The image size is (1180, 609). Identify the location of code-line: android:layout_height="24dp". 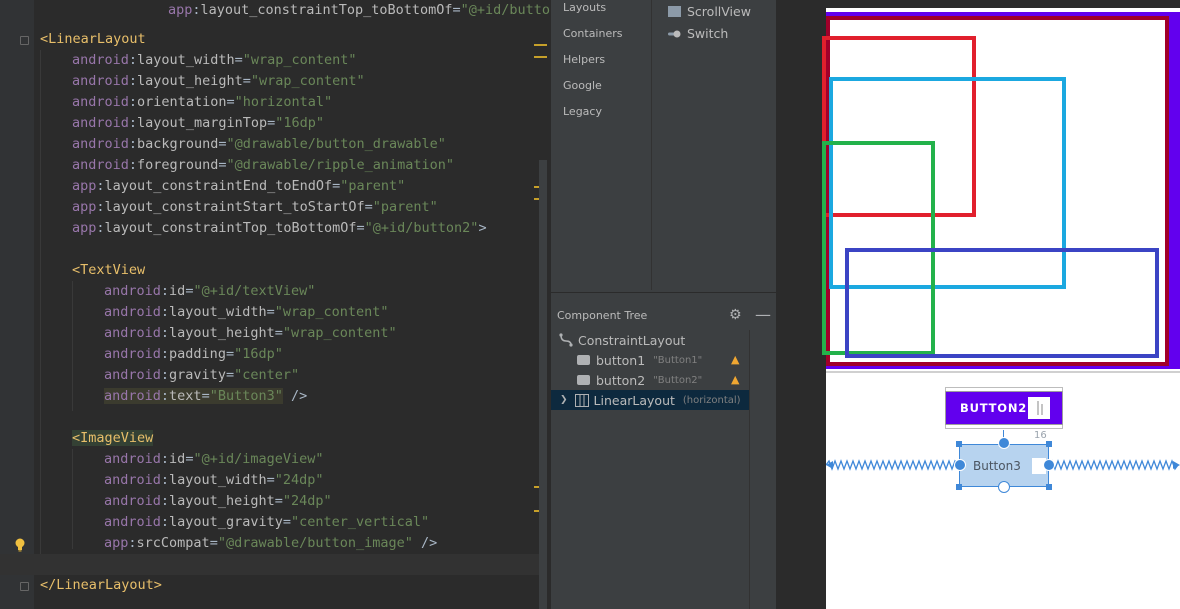
(218, 501).